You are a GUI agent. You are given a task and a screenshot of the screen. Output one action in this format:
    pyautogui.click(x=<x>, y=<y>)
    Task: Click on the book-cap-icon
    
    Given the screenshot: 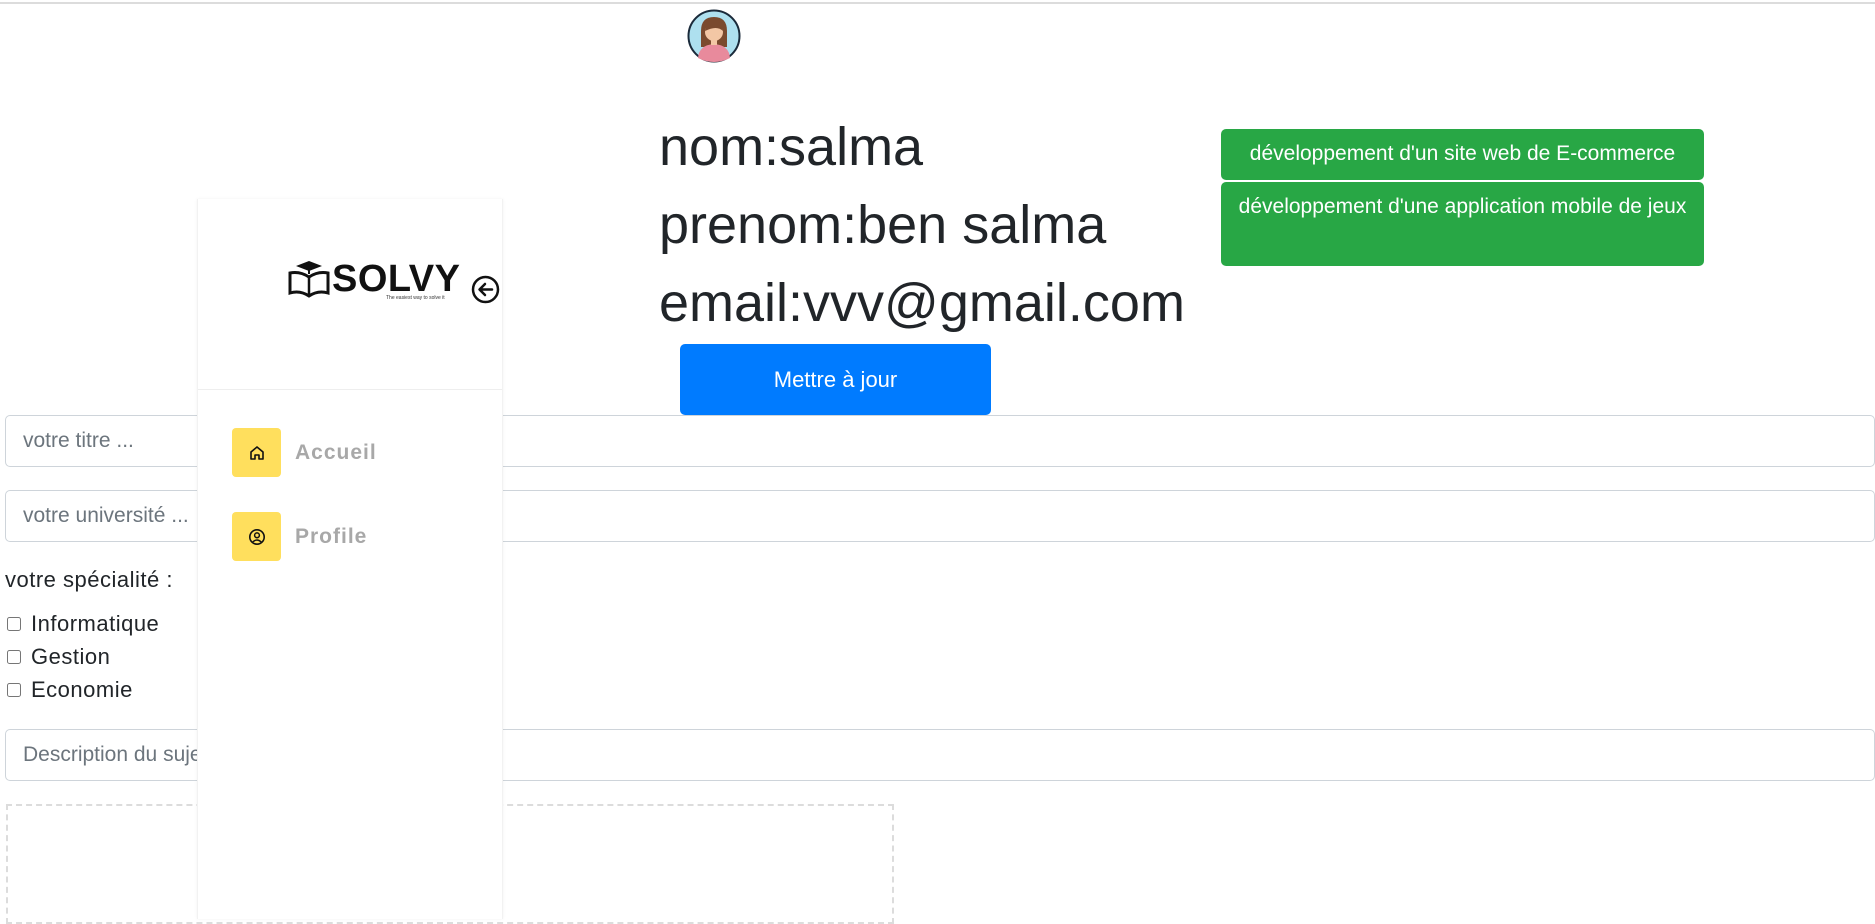 What is the action you would take?
    pyautogui.click(x=309, y=279)
    